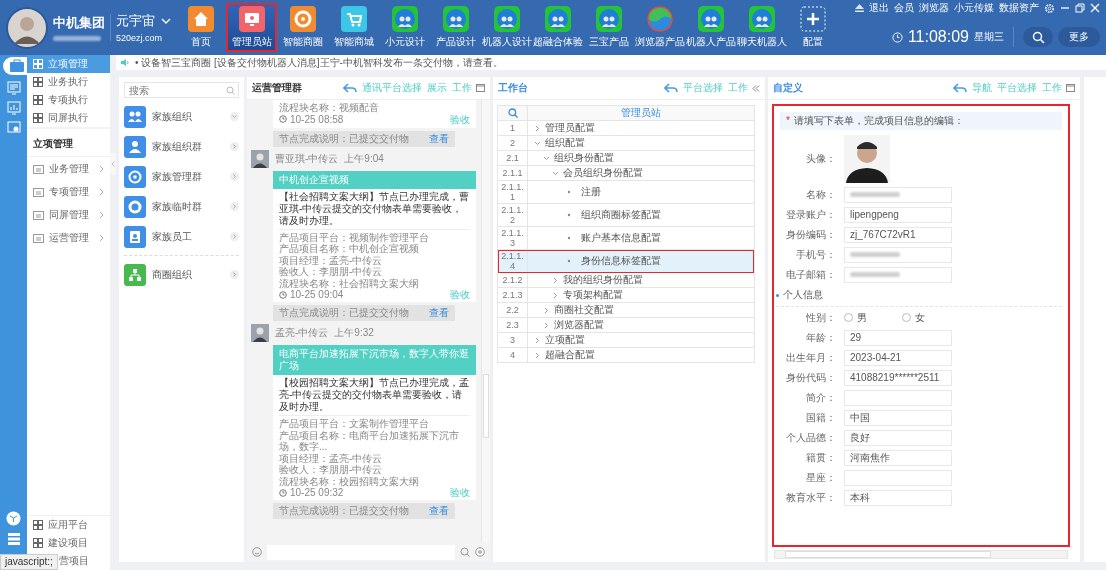 The image size is (1106, 570). Describe the element at coordinates (898, 337) in the screenshot. I see `input-field: 29` at that location.